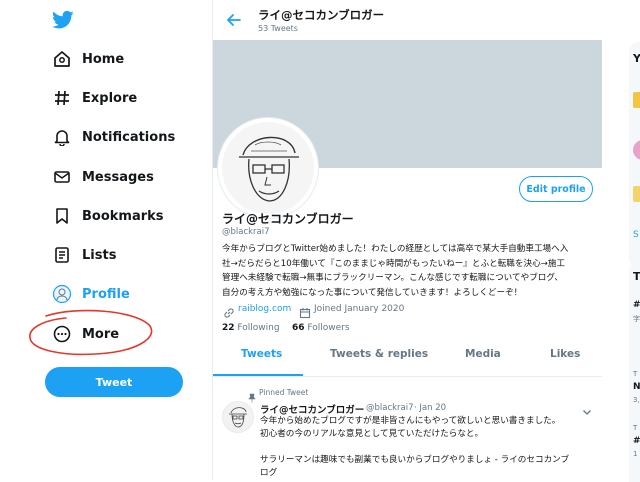  I want to click on edit-profile-button: Edit profile, so click(556, 189).